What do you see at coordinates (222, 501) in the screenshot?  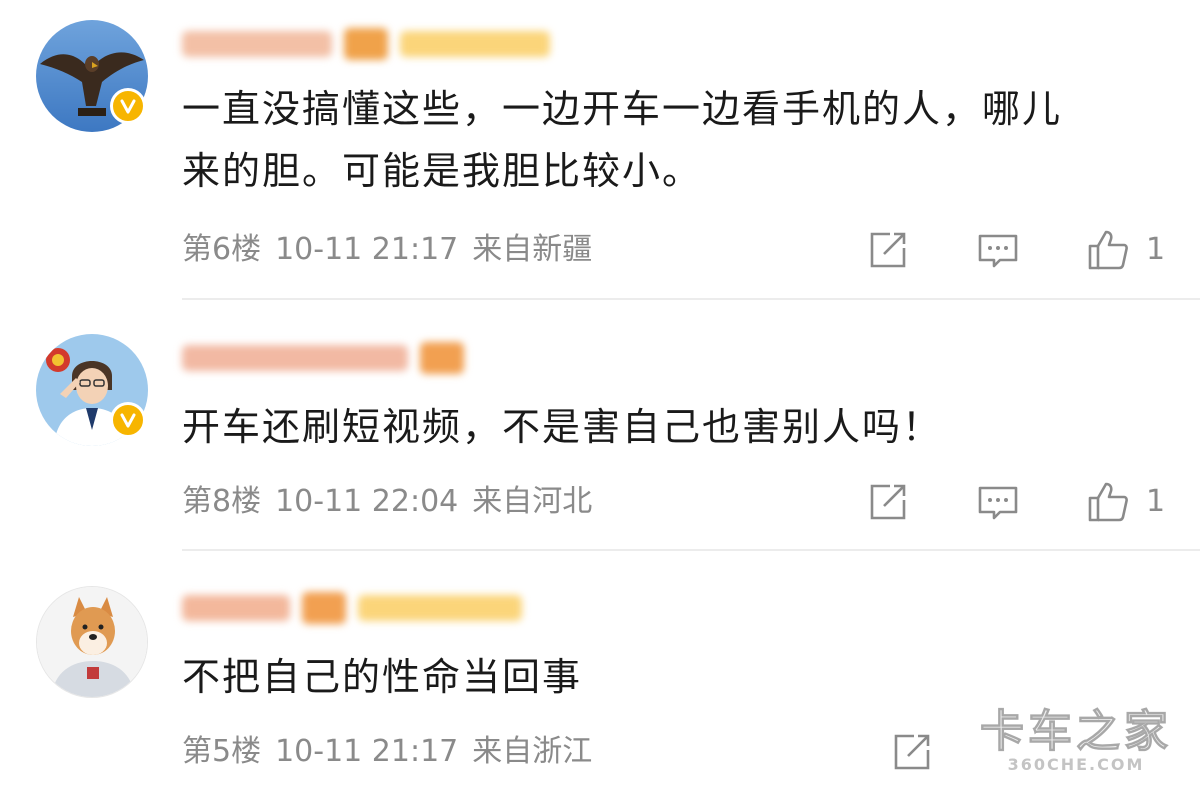 I see `floor-number: 第8楼` at bounding box center [222, 501].